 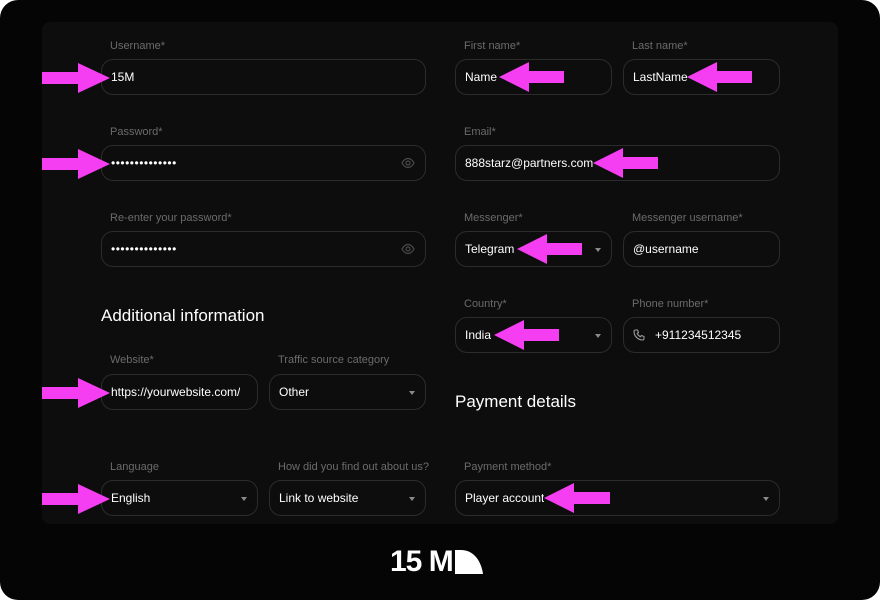 I want to click on reenter-password-value: ••••••••••••••, so click(x=144, y=249).